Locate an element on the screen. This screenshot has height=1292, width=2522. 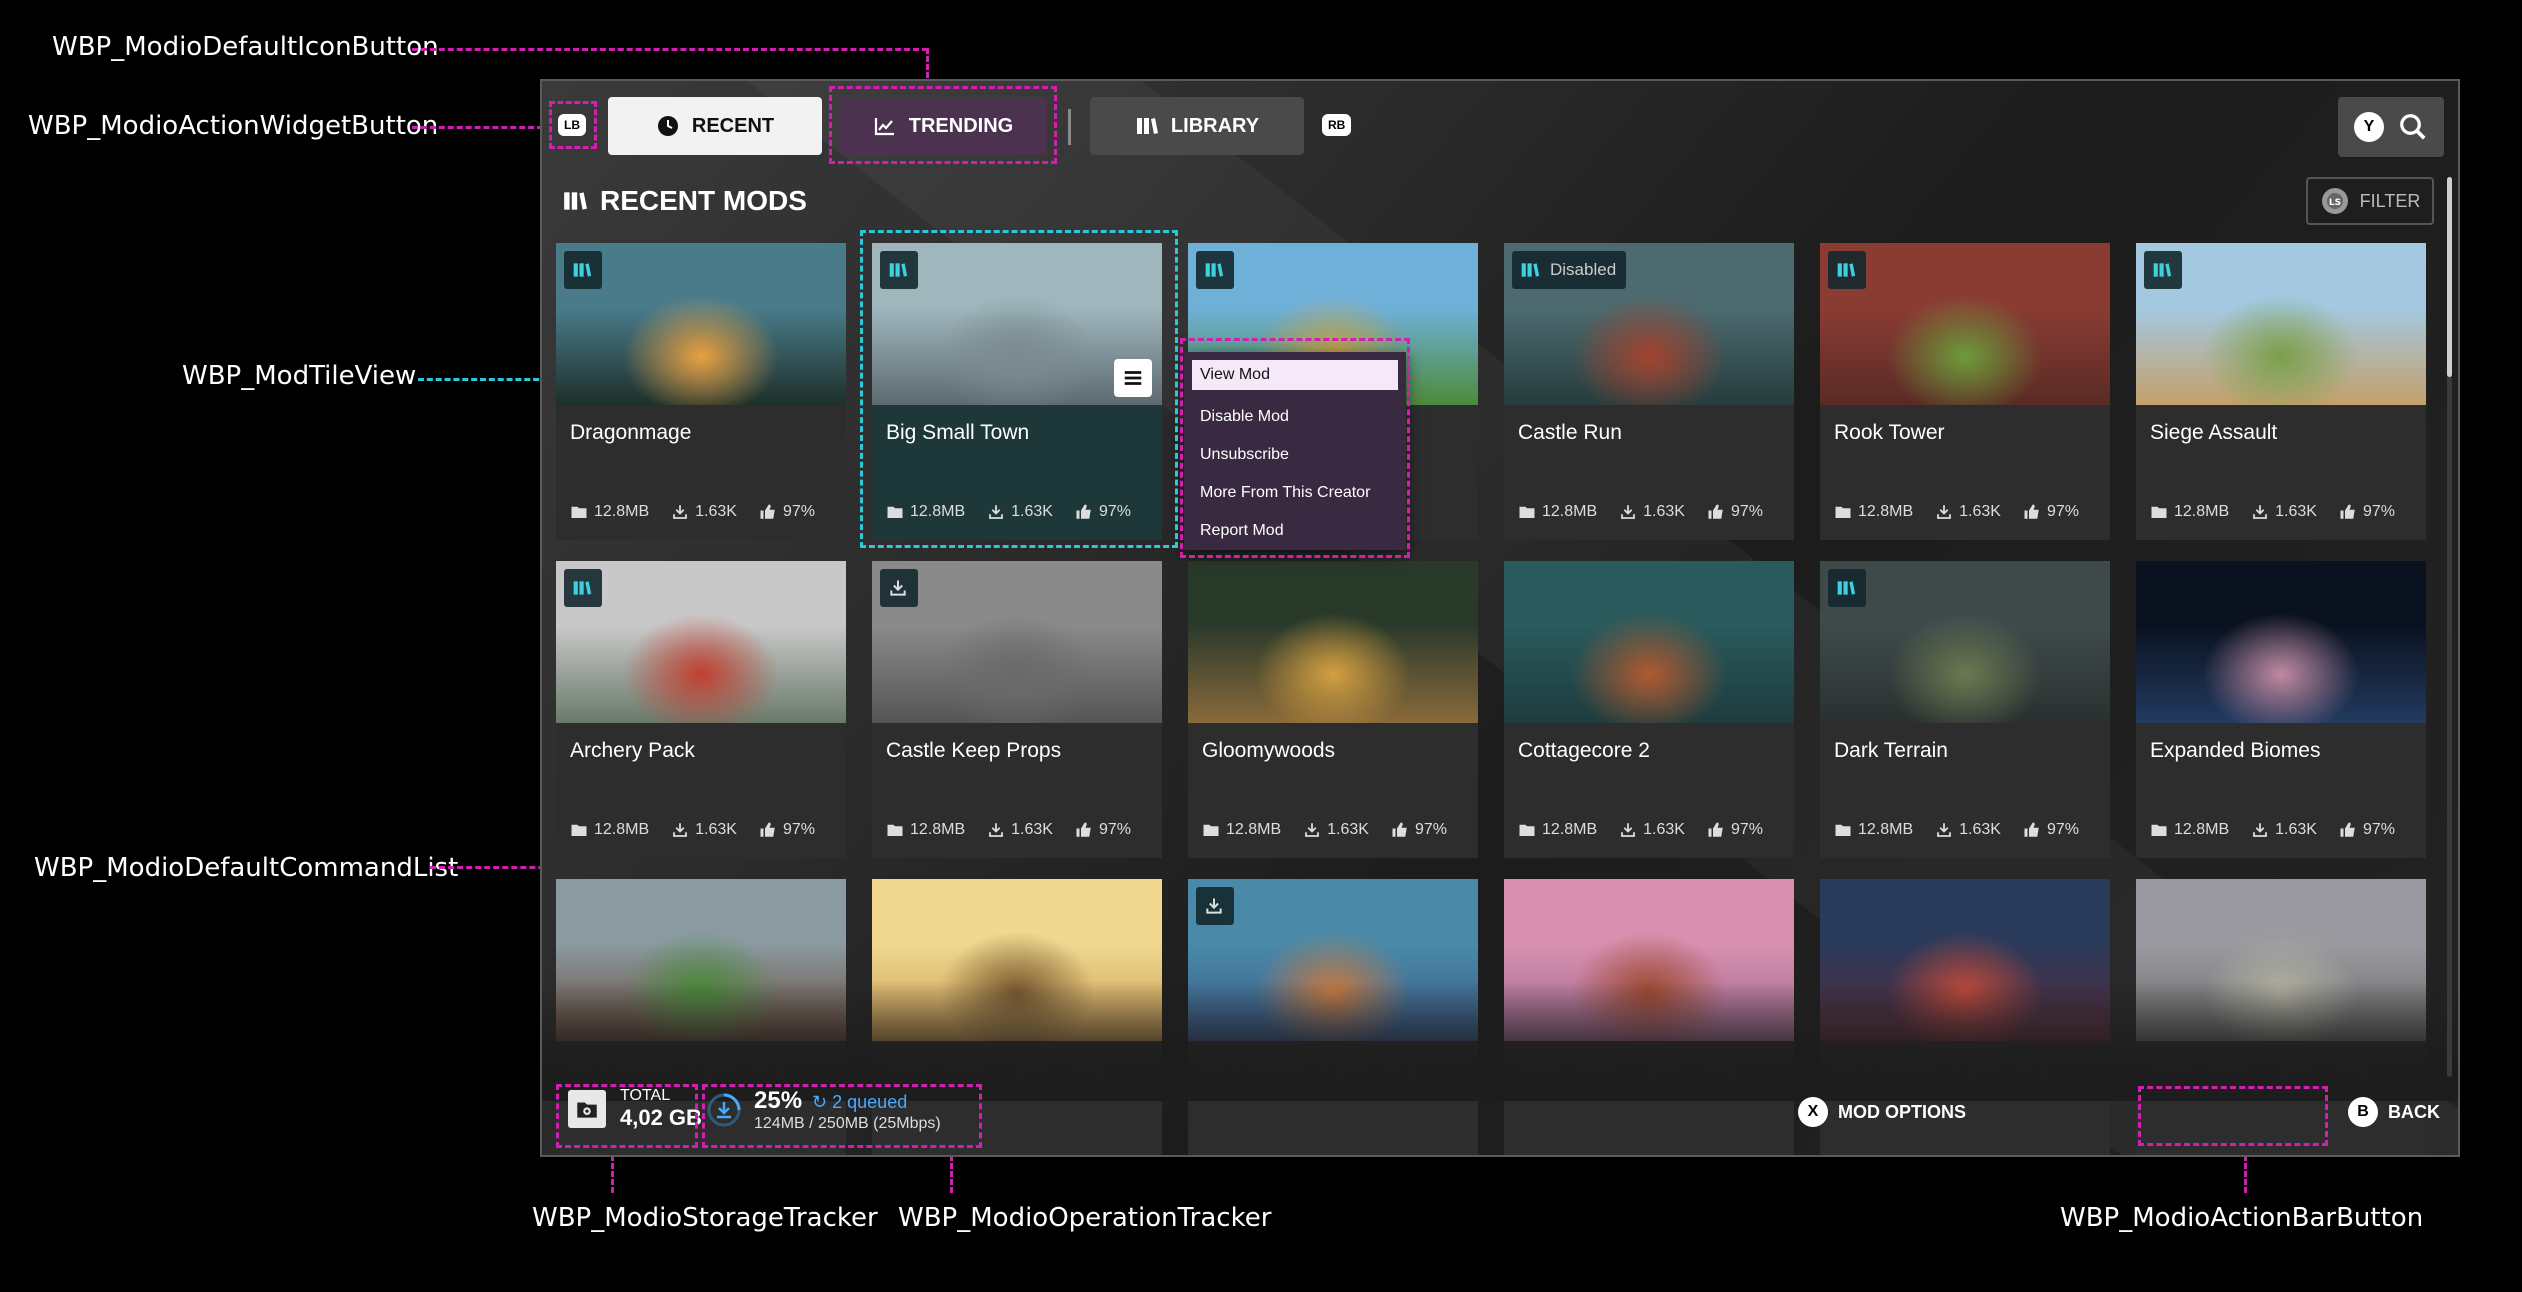
scrollbar is located at coordinates (2449, 627).